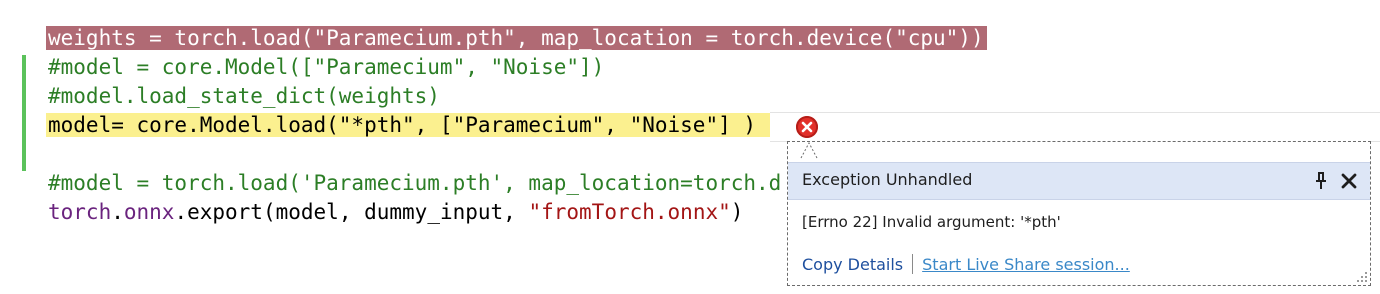 This screenshot has height=294, width=1380. I want to click on exception-header: Exception Unhandled, so click(1079, 181).